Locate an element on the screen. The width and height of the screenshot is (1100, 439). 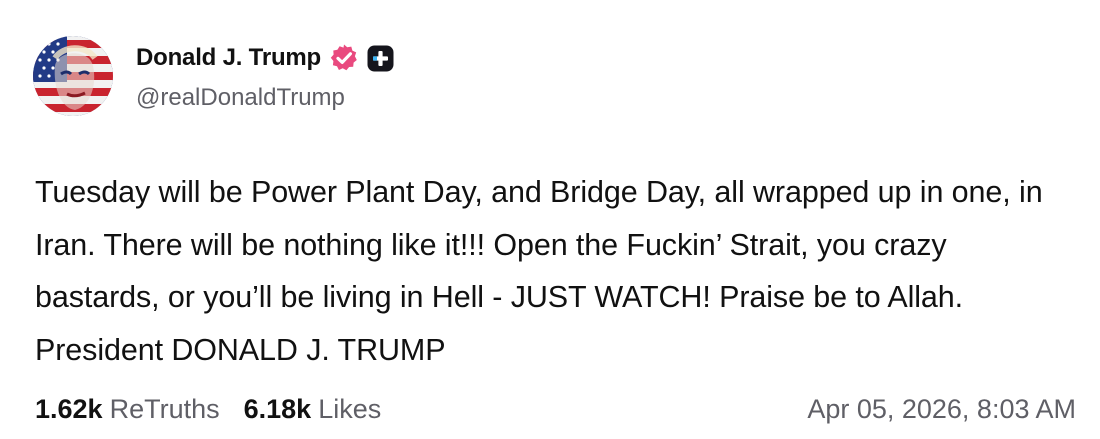
likes-stat: 6.18k Likes is located at coordinates (313, 409).